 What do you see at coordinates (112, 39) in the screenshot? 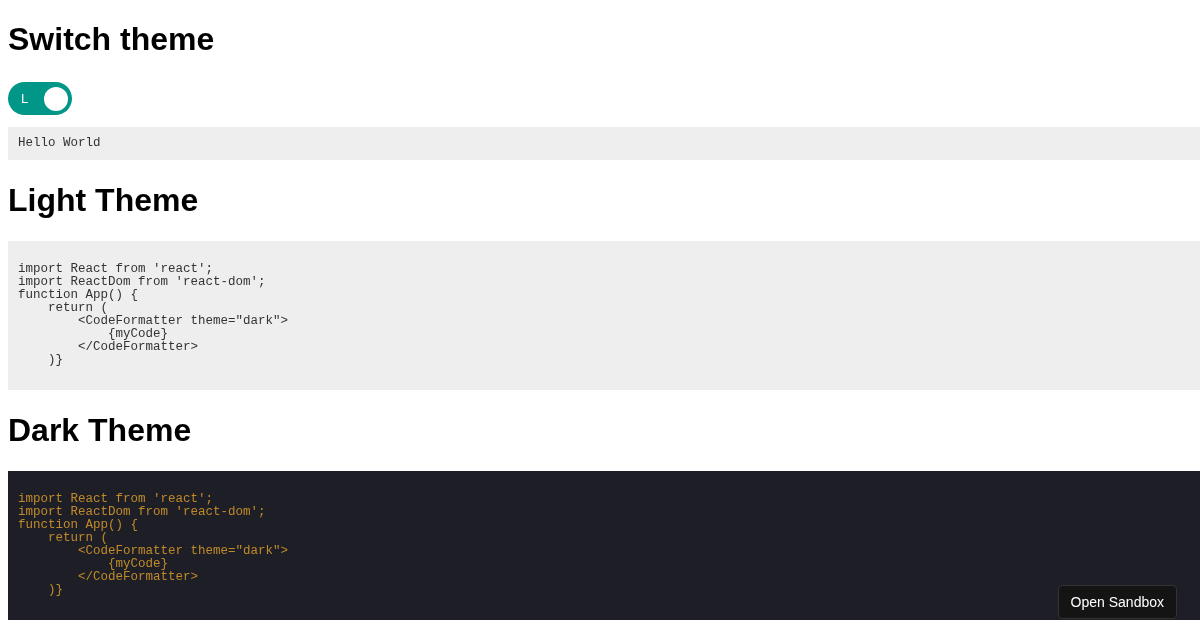
I see `page-title: Switch theme` at bounding box center [112, 39].